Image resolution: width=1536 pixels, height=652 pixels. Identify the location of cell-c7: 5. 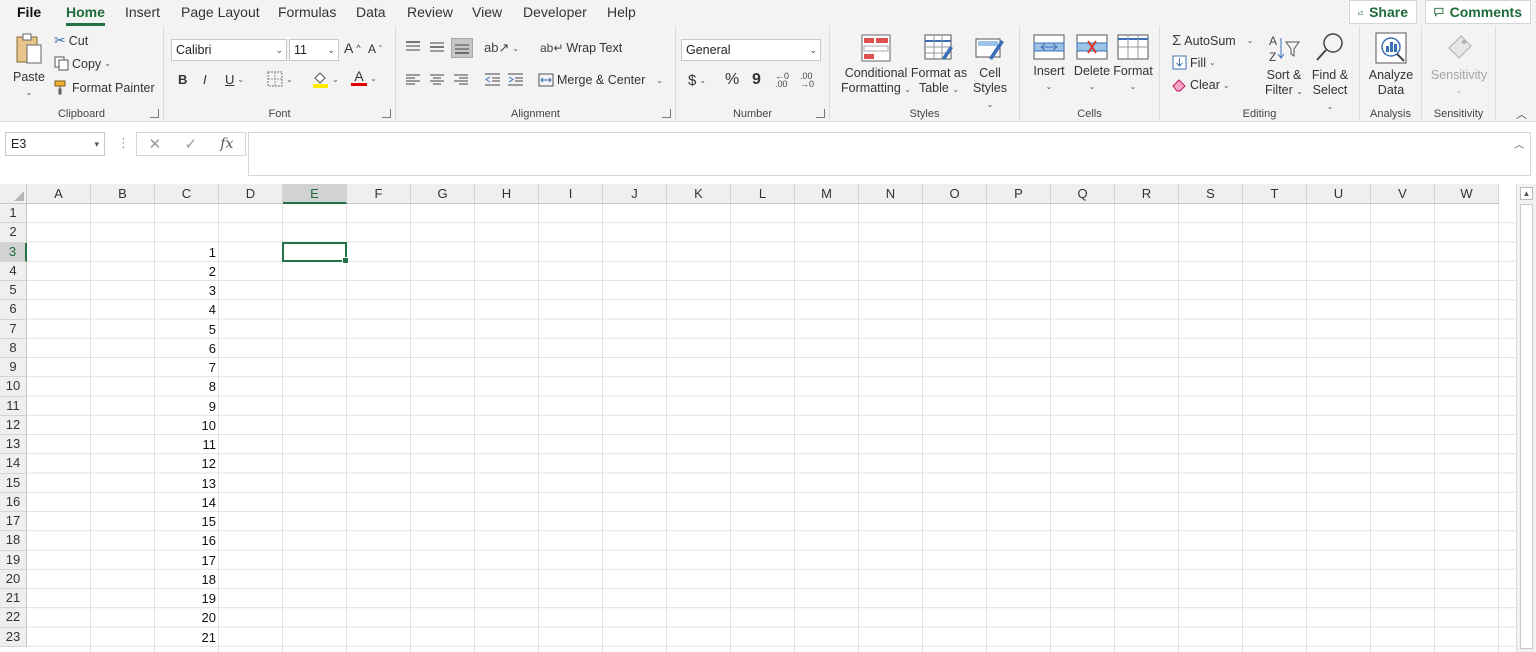
(185, 329).